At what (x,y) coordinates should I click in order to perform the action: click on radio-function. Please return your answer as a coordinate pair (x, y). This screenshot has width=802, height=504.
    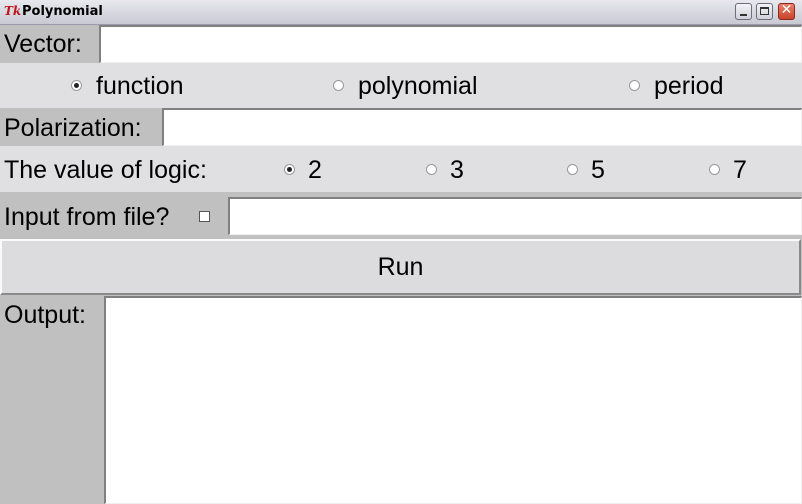
    Looking at the image, I should click on (76, 85).